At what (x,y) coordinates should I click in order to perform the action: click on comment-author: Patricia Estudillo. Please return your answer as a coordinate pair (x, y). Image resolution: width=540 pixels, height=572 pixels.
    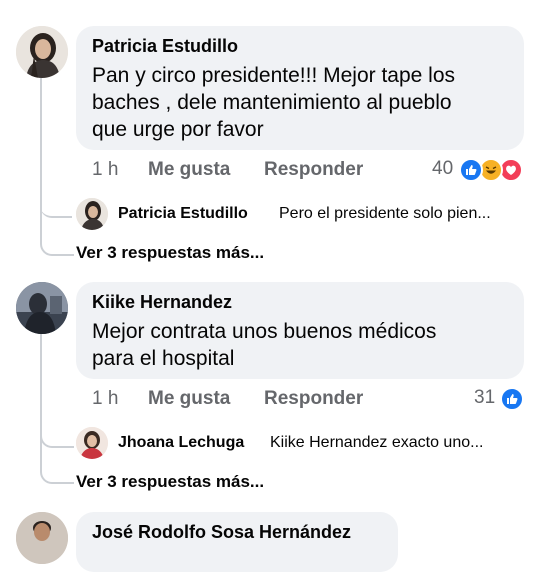
    Looking at the image, I should click on (165, 46).